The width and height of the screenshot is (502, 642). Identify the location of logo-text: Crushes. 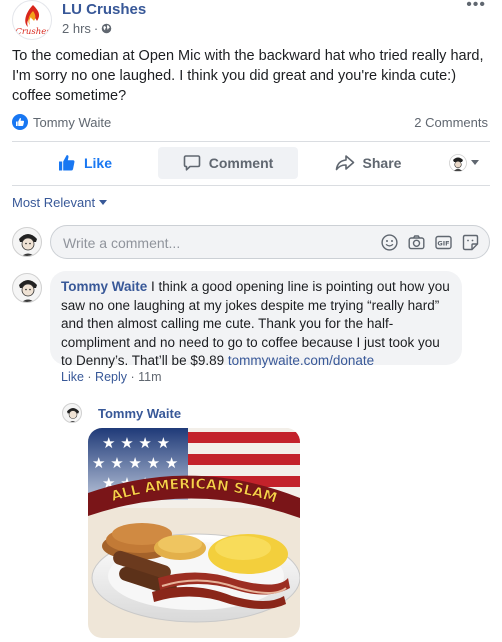
(33, 32).